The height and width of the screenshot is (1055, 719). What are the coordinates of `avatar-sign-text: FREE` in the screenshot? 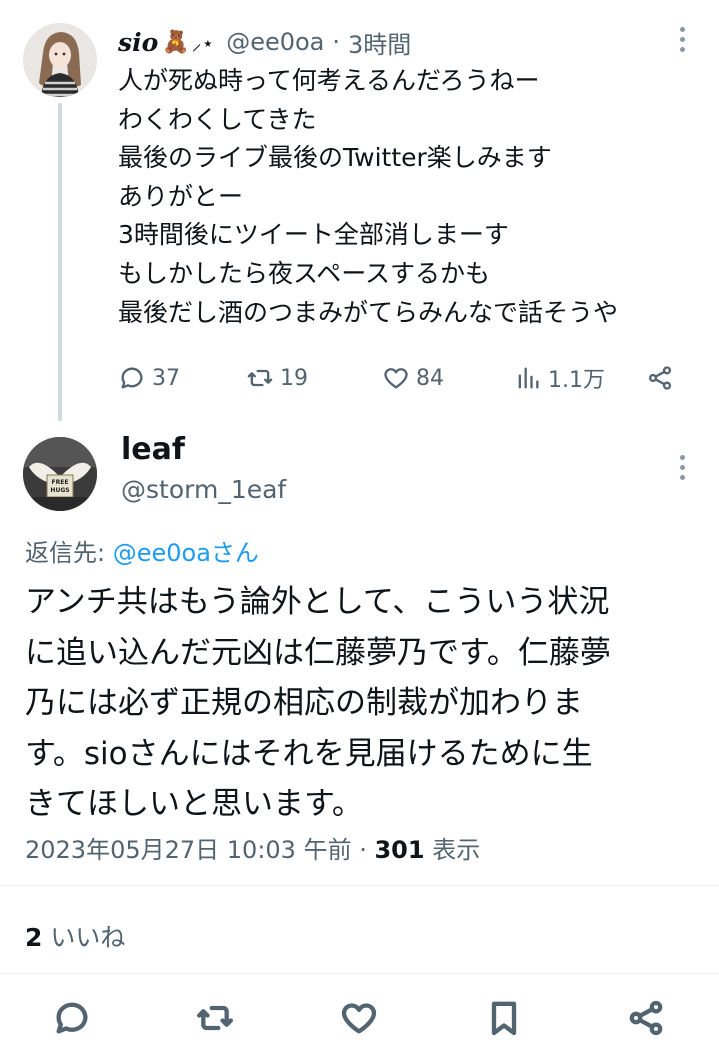 It's located at (60, 482).